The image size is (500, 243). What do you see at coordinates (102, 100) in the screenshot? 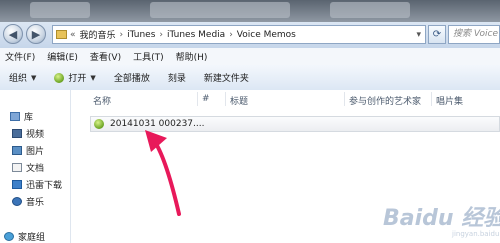
I see `column-header-name: 名称` at bounding box center [102, 100].